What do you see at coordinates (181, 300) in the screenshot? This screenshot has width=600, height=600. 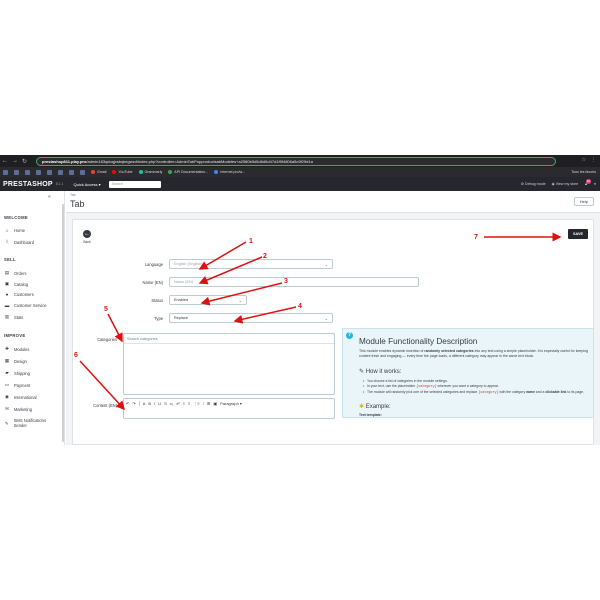 I see `status-value: Enabled` at bounding box center [181, 300].